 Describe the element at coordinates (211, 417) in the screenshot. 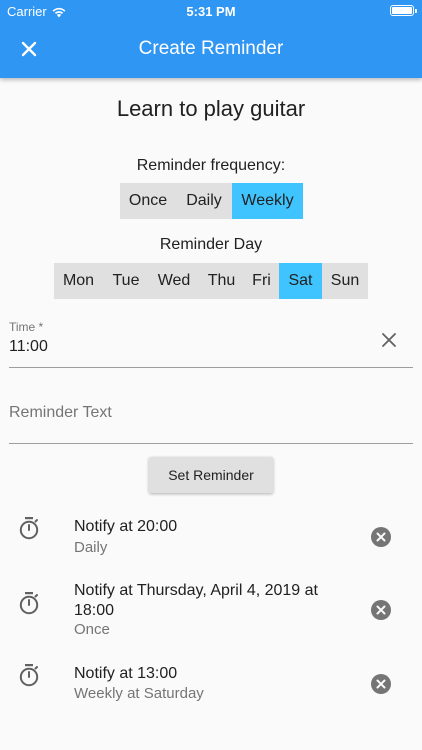

I see `reminder-text-field: Reminder Text` at that location.